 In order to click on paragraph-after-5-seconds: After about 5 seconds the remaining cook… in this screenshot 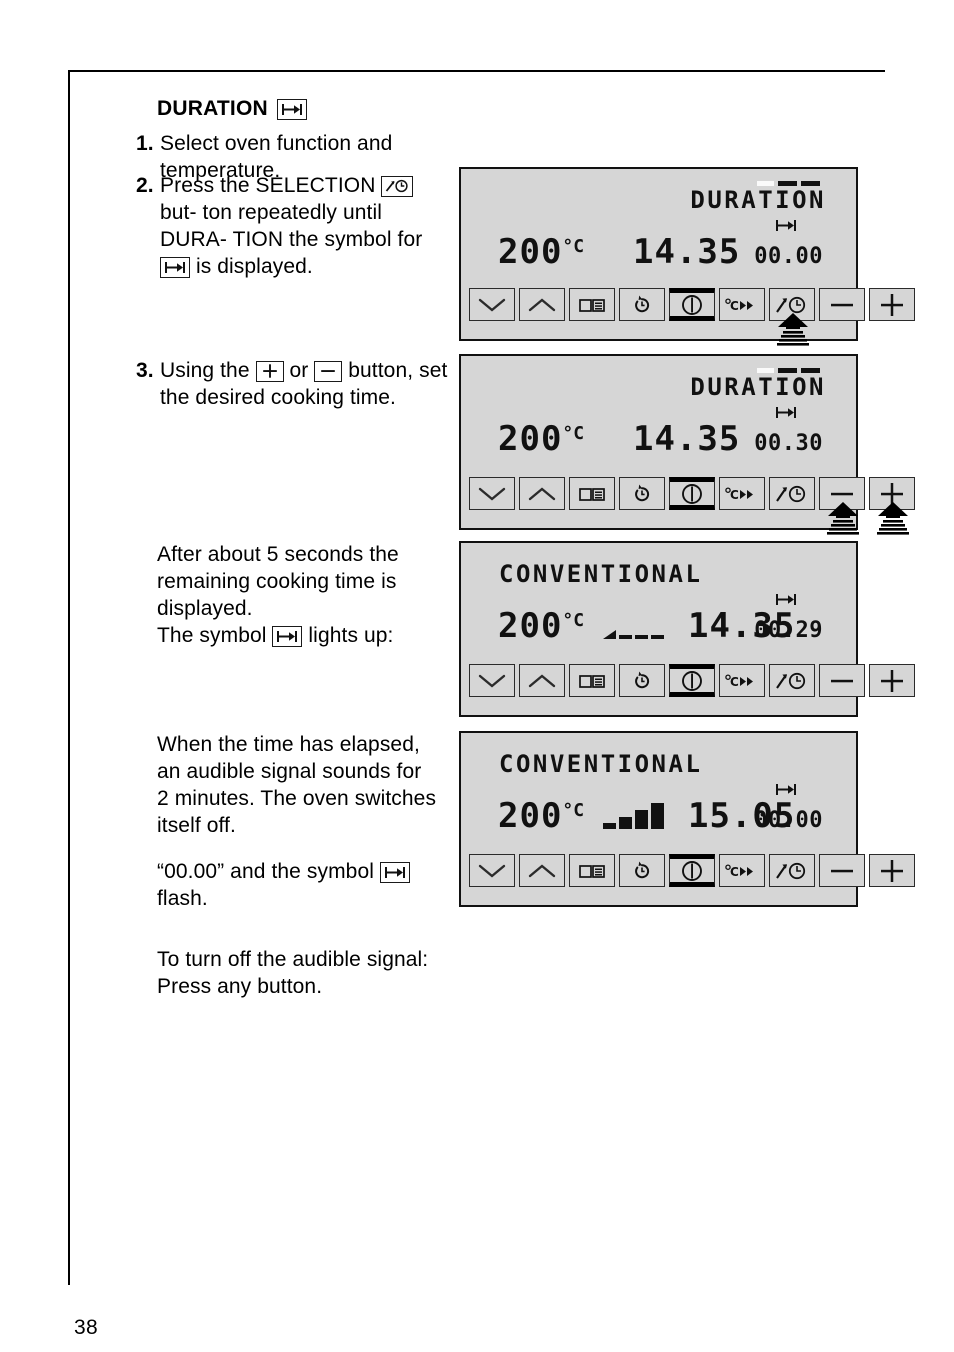, I will do `click(307, 595)`.